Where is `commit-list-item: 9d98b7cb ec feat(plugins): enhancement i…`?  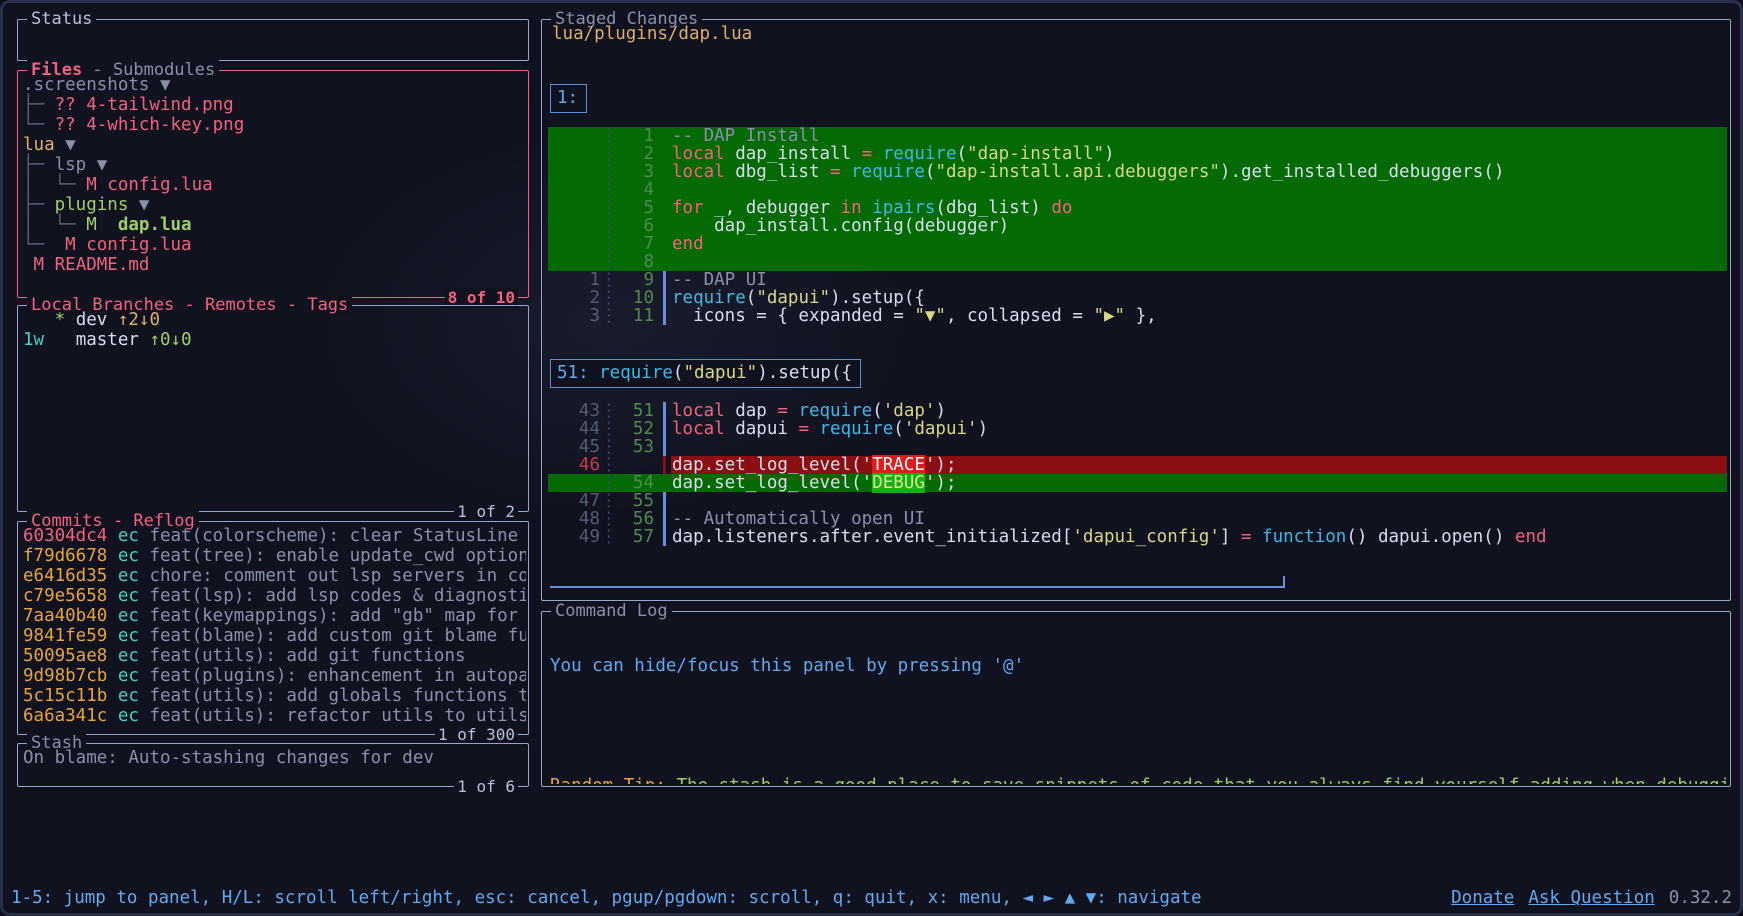 commit-list-item: 9d98b7cb ec feat(plugins): enhancement i… is located at coordinates (274, 676).